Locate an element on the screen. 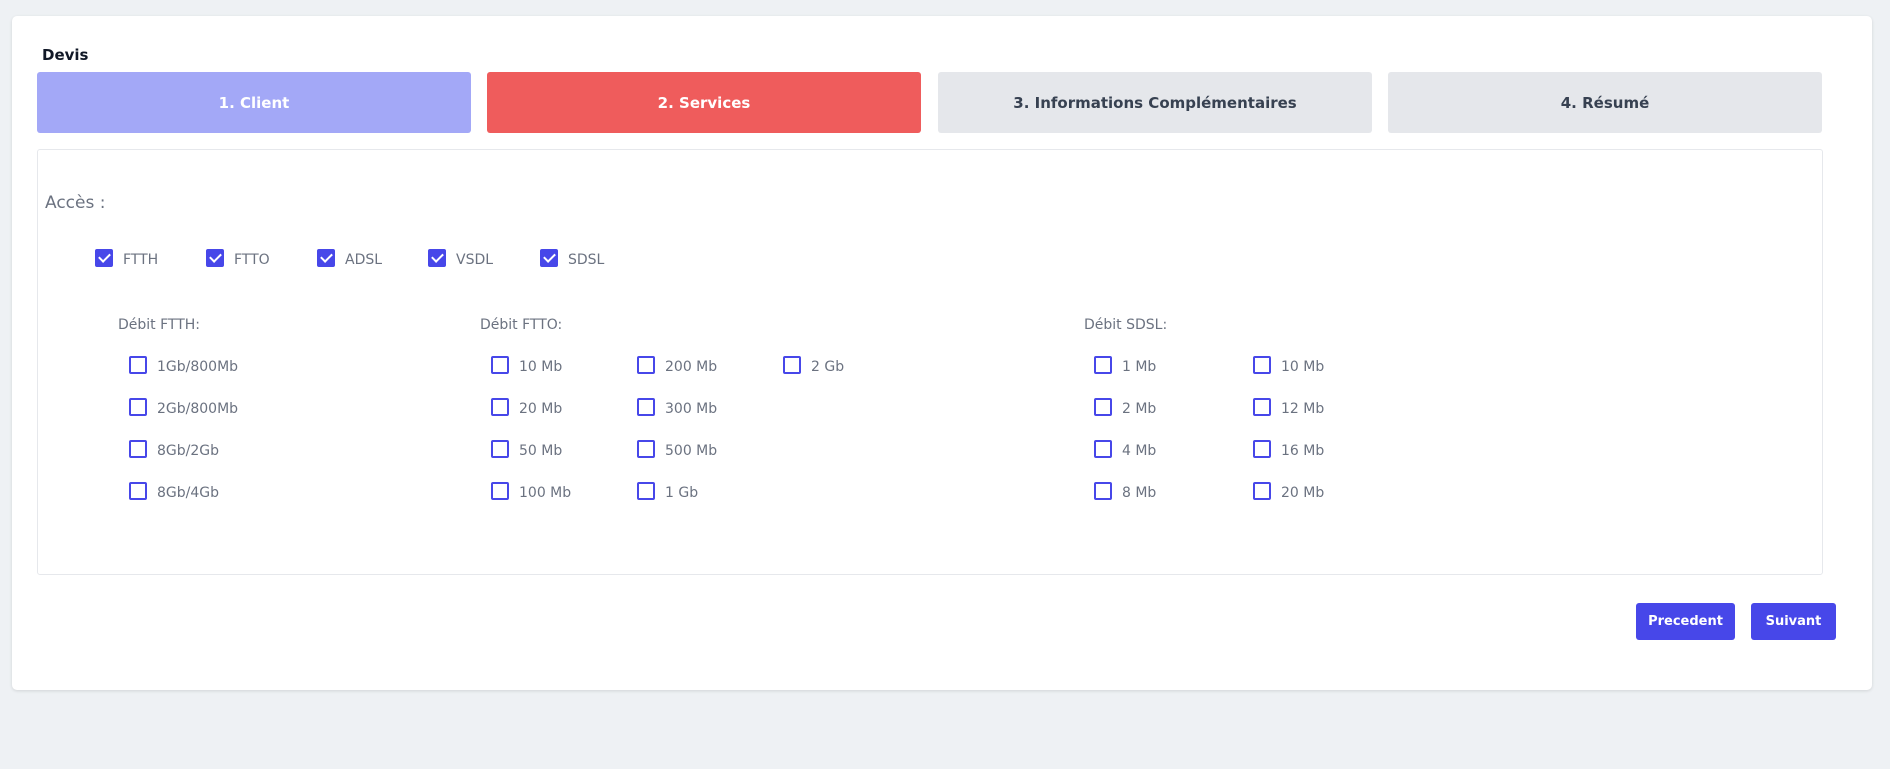 The height and width of the screenshot is (769, 1890). option-label: 8 Mb is located at coordinates (1139, 493).